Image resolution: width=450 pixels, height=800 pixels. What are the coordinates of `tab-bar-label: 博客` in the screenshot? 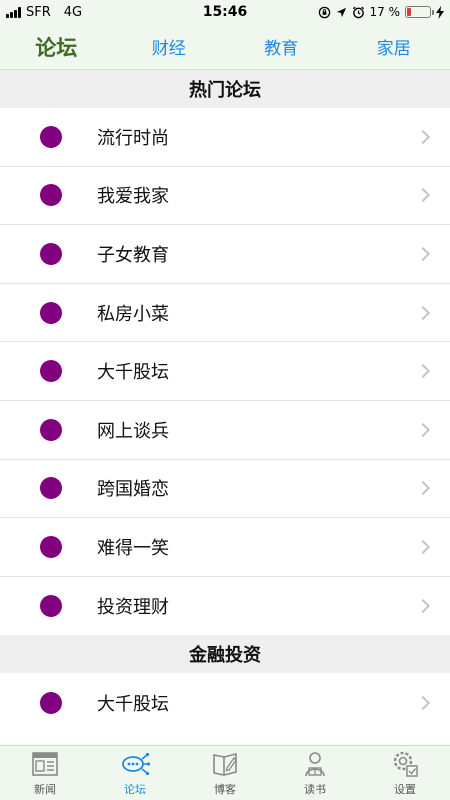 It's located at (225, 789).